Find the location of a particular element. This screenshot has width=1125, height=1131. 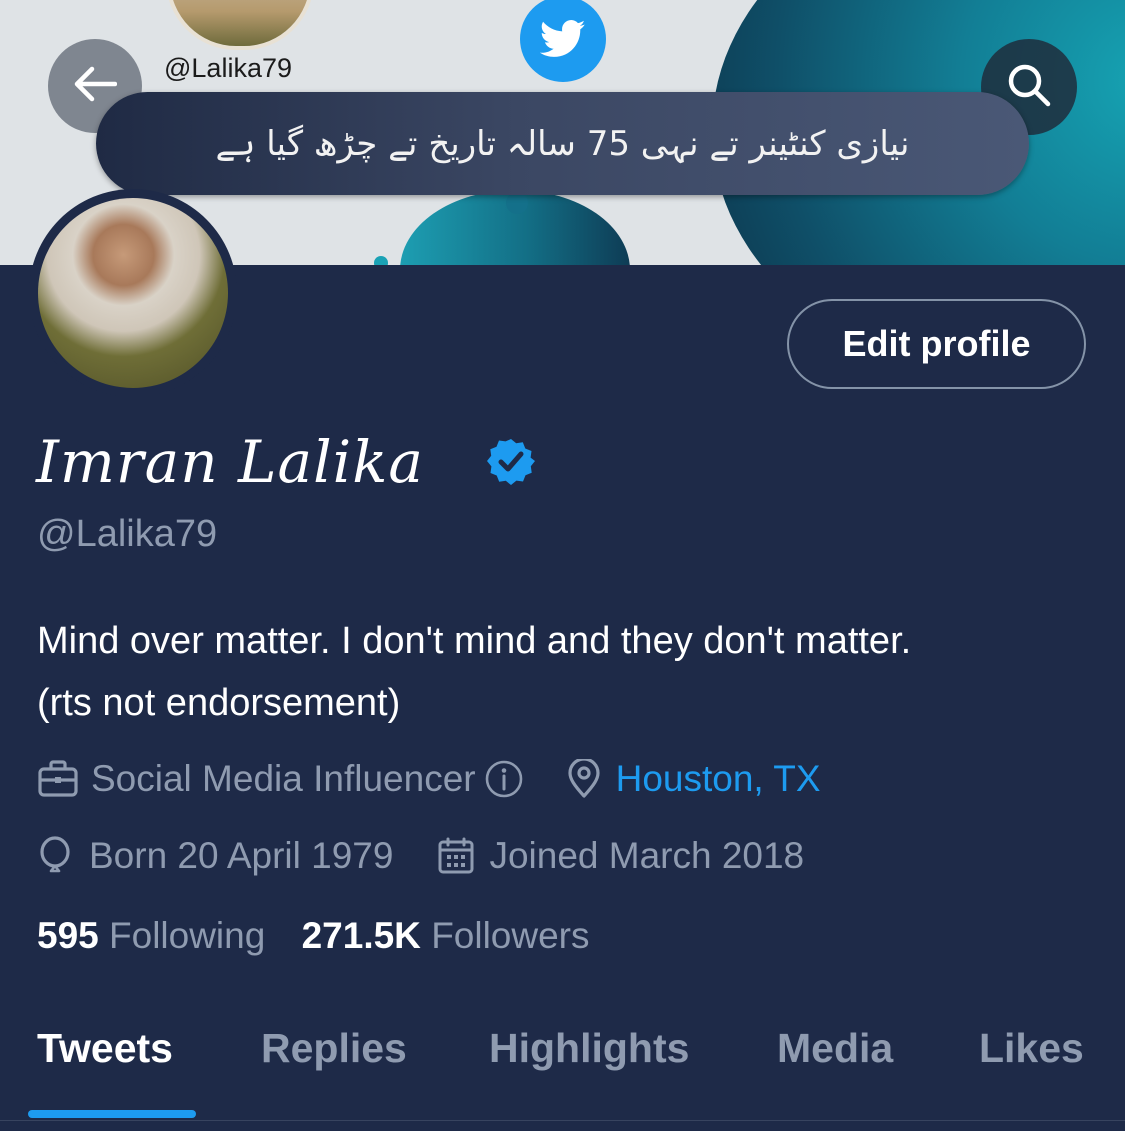

follow-stats: 595 Following 271.5K Followers is located at coordinates (313, 936).